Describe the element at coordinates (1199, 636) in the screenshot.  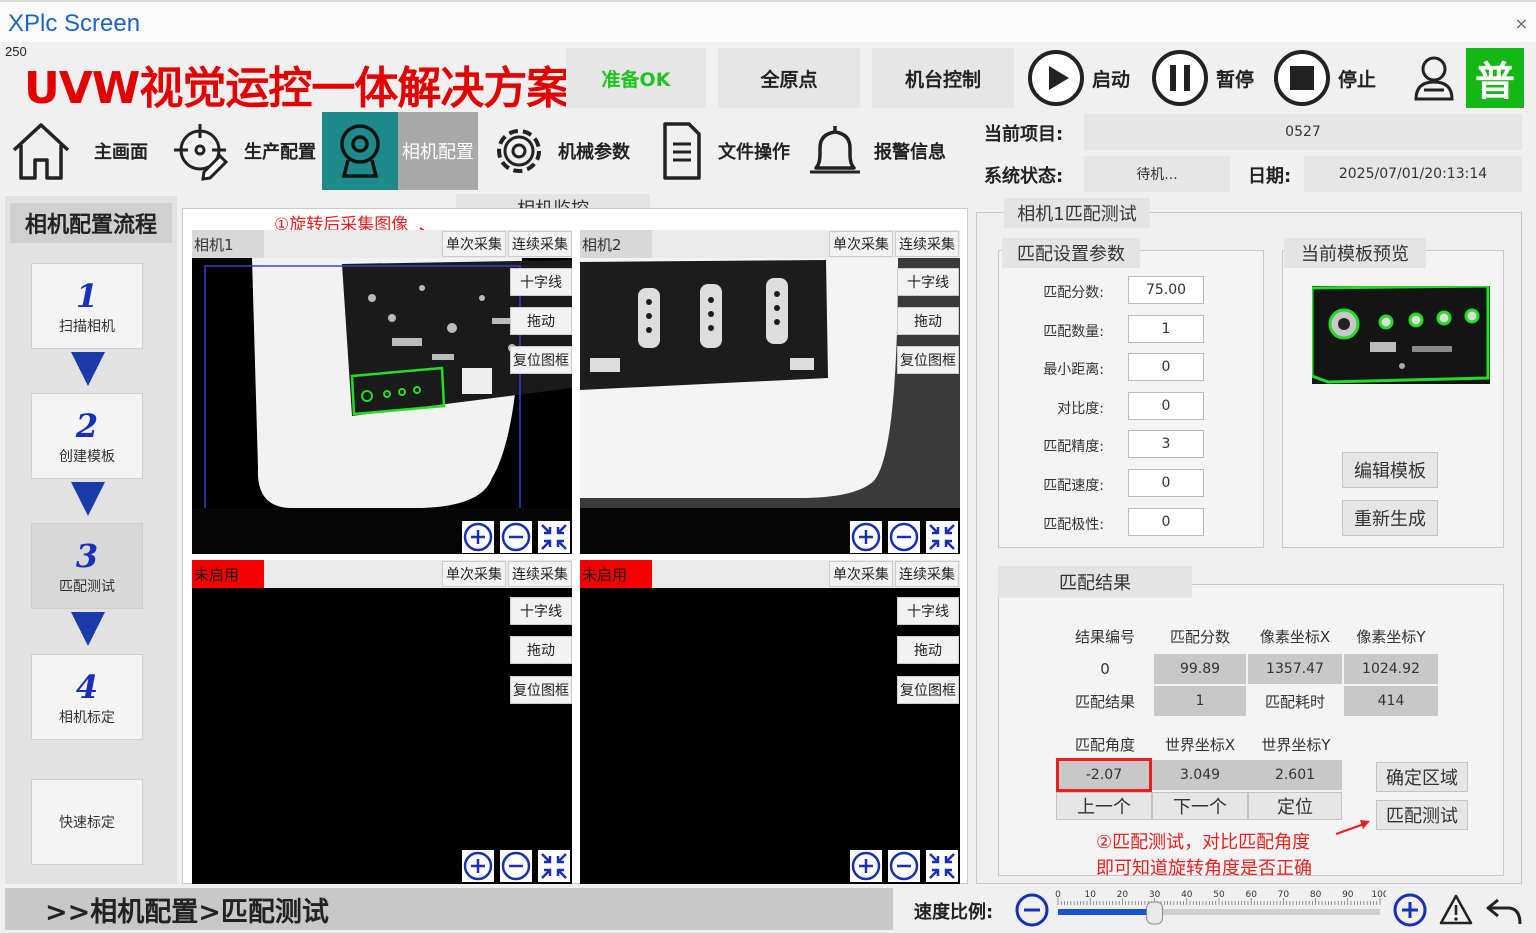
I see `header-match-score: 匹配分数` at that location.